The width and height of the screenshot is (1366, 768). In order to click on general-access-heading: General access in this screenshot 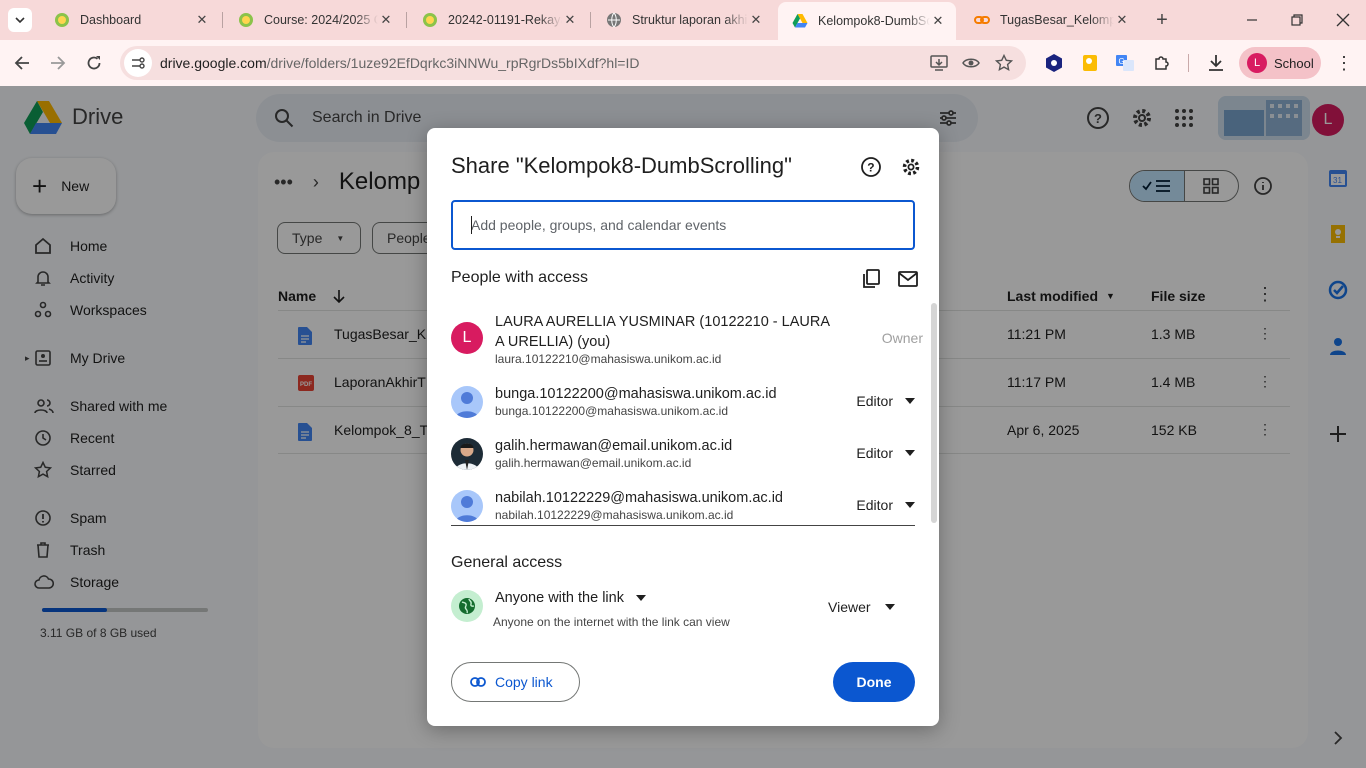, I will do `click(507, 562)`.